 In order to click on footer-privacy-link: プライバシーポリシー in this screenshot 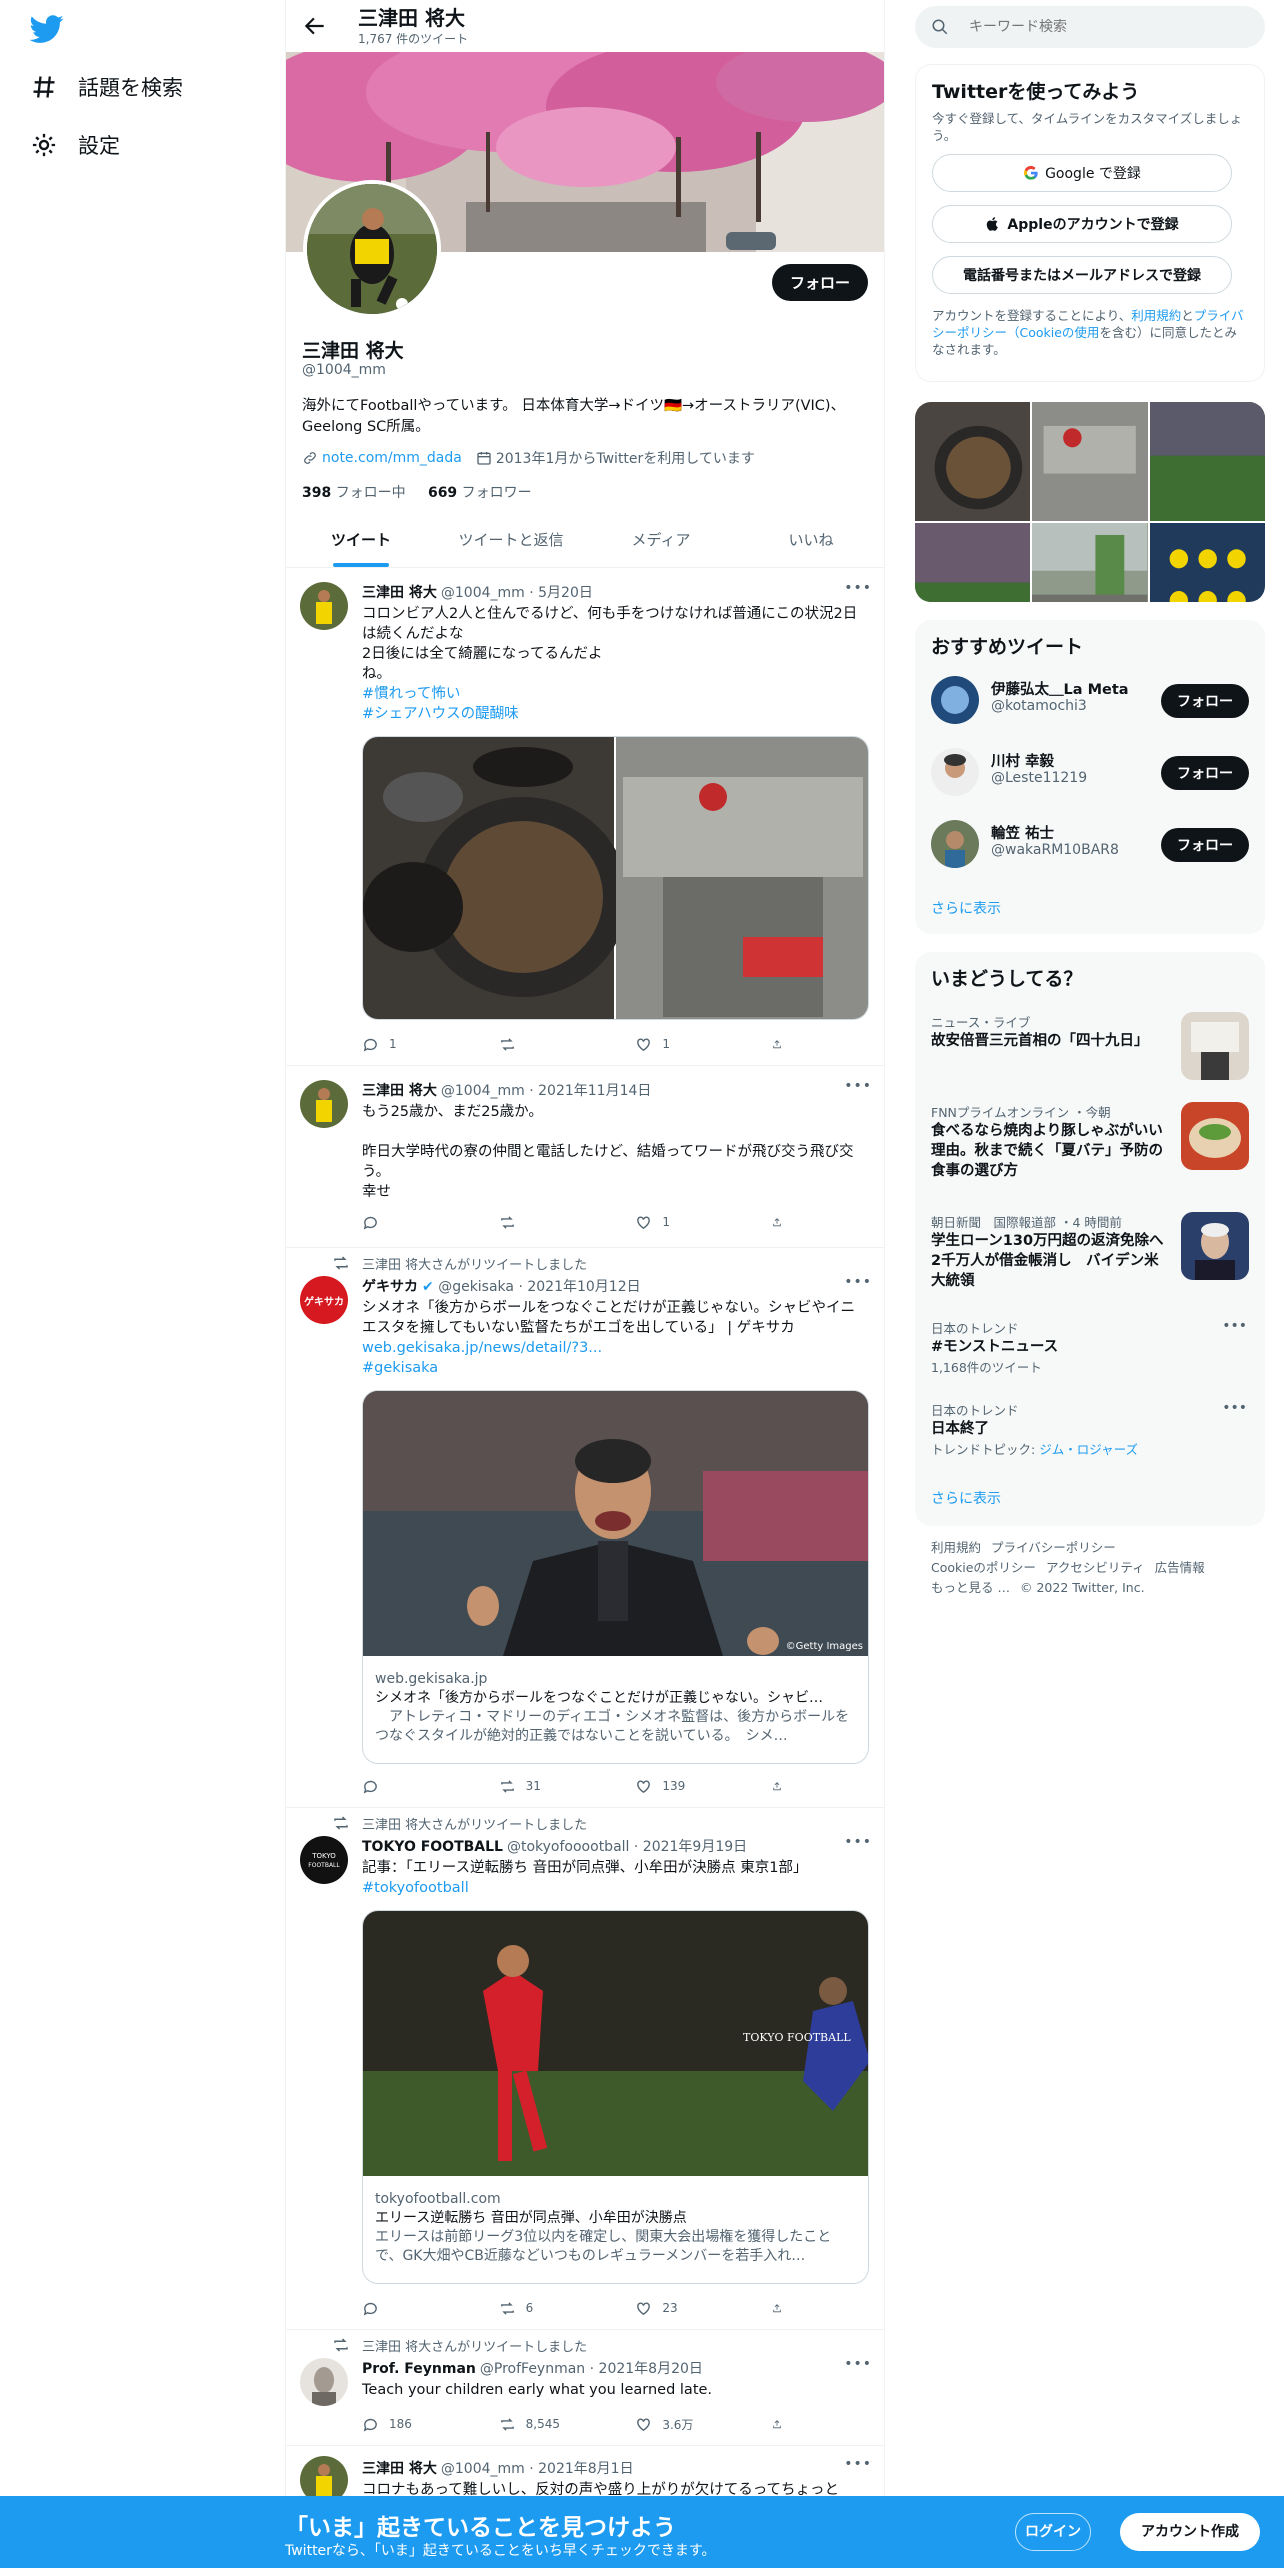, I will do `click(1053, 1547)`.